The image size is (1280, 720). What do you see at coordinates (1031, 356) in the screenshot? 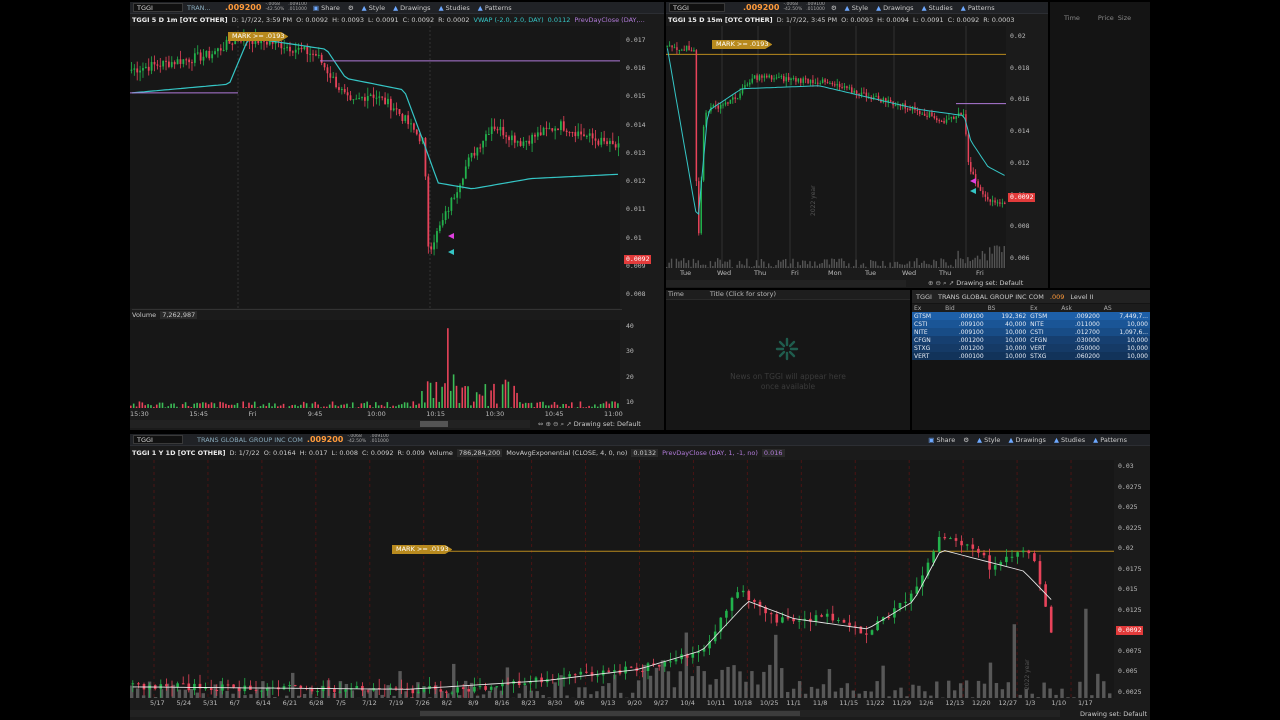
I see `level2-row: VERT .000100 10,000 STXG .060200 10,000` at bounding box center [1031, 356].